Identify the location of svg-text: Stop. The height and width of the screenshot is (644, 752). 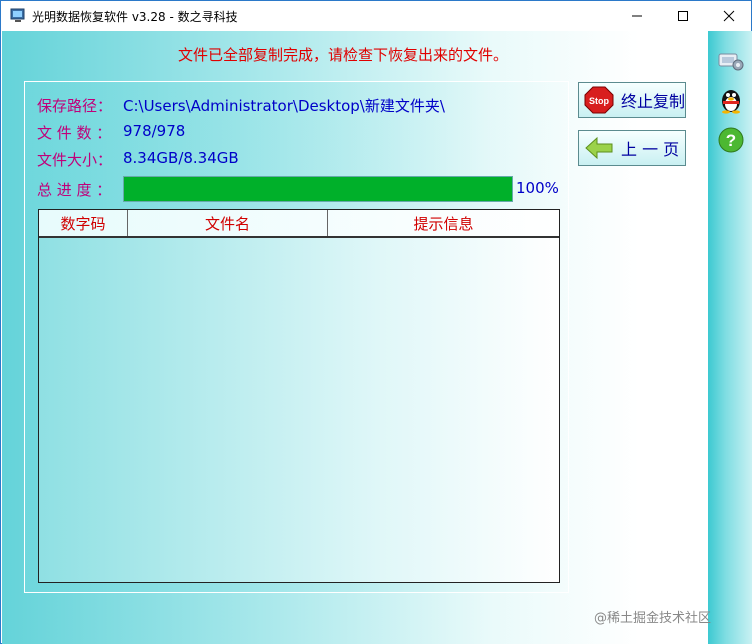
(599, 101).